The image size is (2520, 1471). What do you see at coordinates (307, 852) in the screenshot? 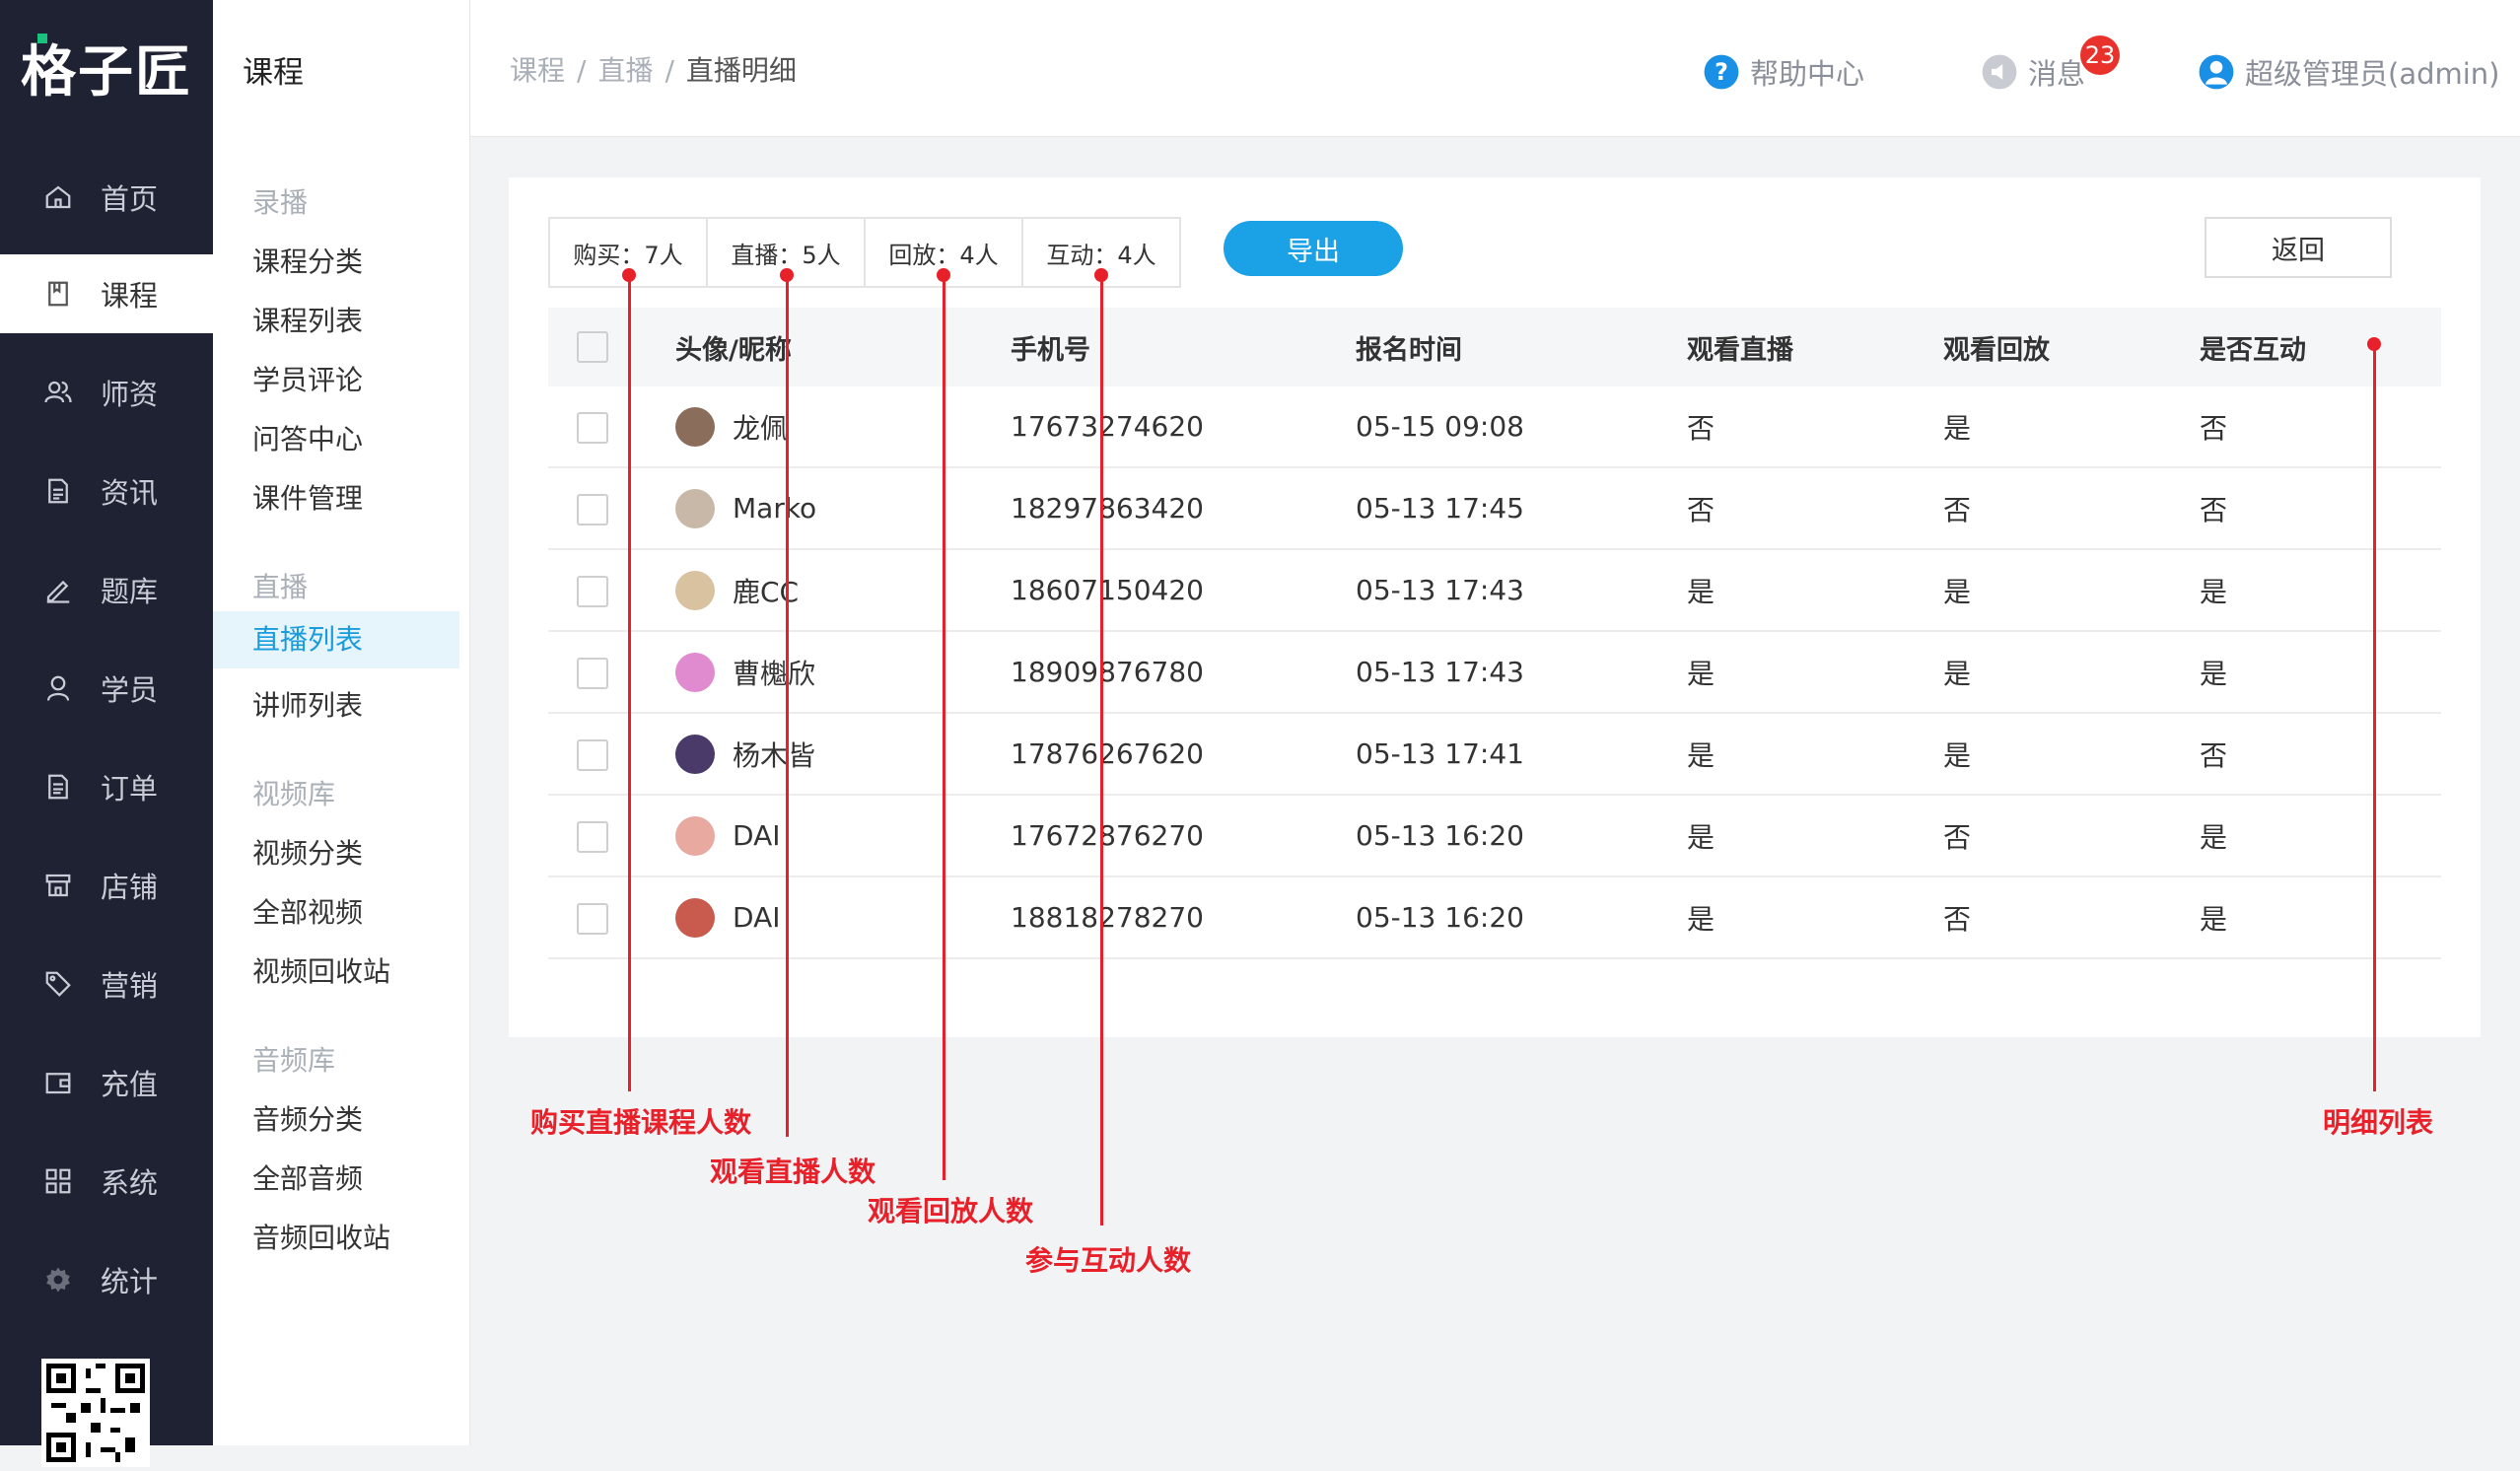
I see `submenu-item-video-category: 视频分类` at bounding box center [307, 852].